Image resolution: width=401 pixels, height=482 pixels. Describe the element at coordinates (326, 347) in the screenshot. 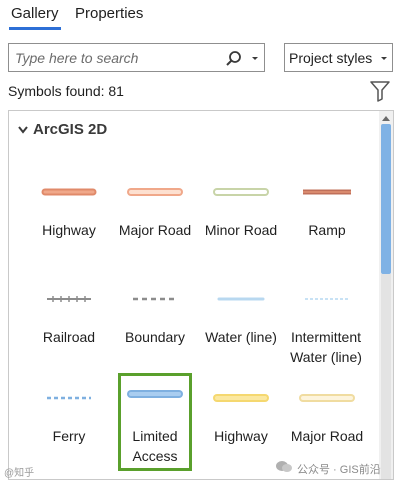

I see `symbol-label: Intermittent Water (line)` at that location.